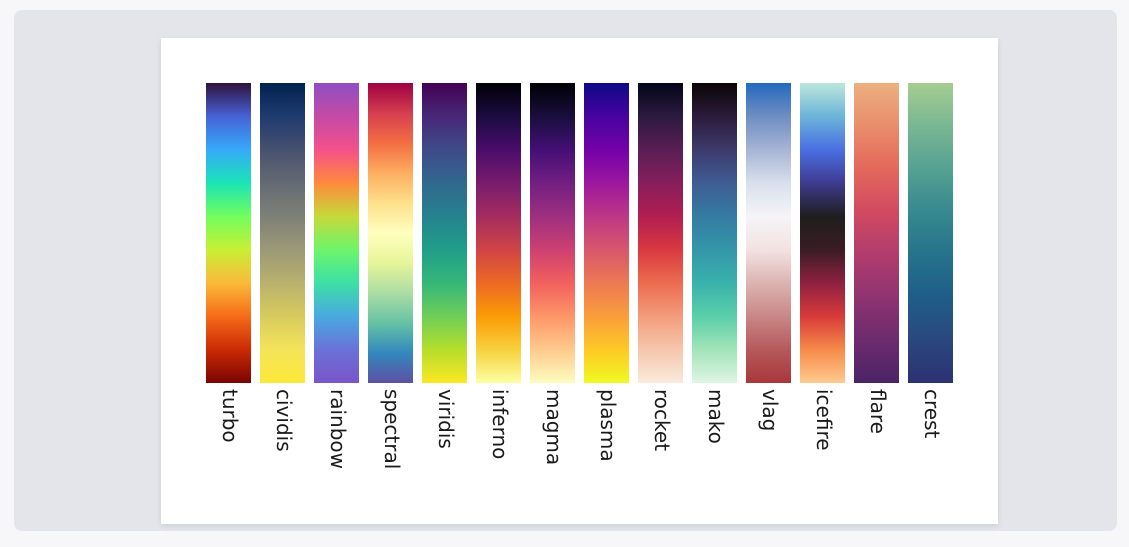 This screenshot has width=1129, height=547. Describe the element at coordinates (662, 420) in the screenshot. I see `colormap-label-text: rocket` at that location.